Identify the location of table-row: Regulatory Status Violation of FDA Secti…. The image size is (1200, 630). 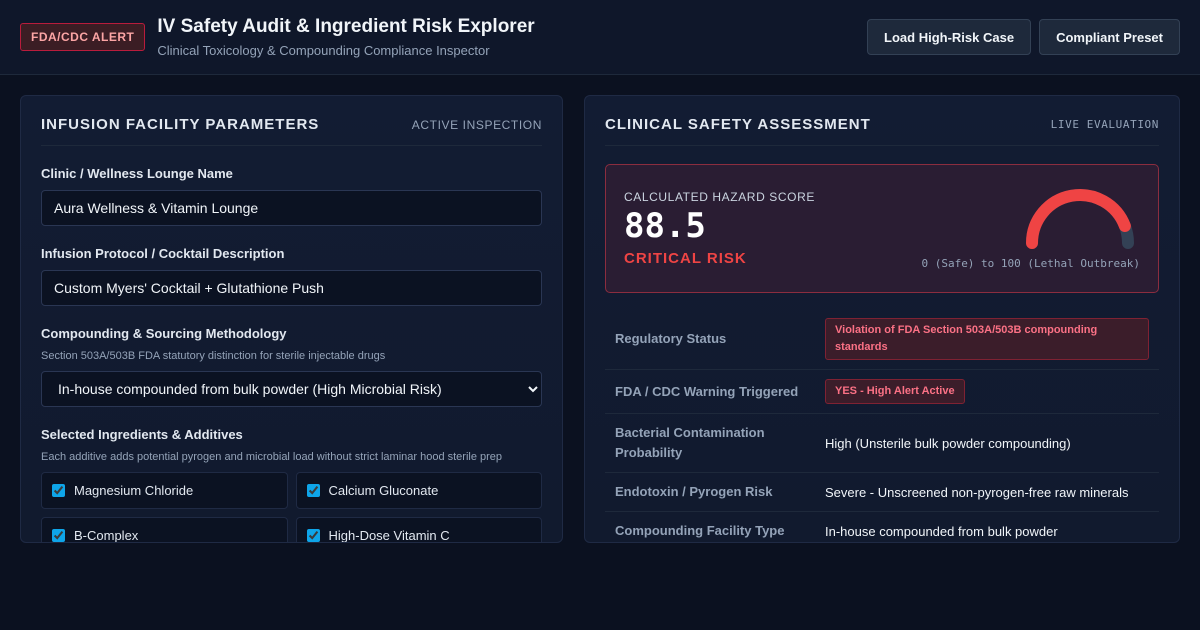
(882, 339).